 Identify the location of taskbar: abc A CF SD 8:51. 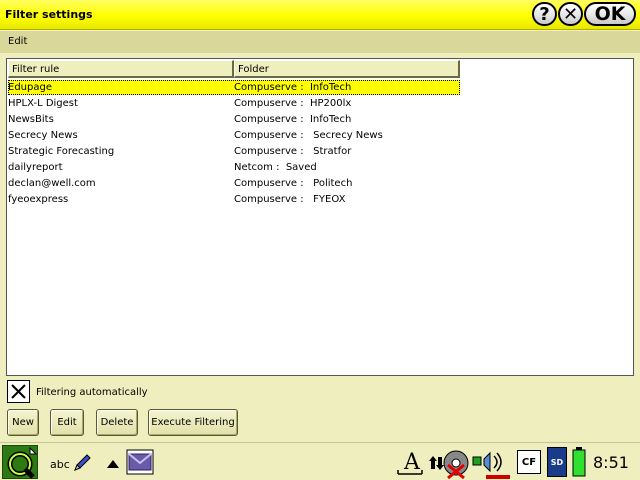
(320, 461).